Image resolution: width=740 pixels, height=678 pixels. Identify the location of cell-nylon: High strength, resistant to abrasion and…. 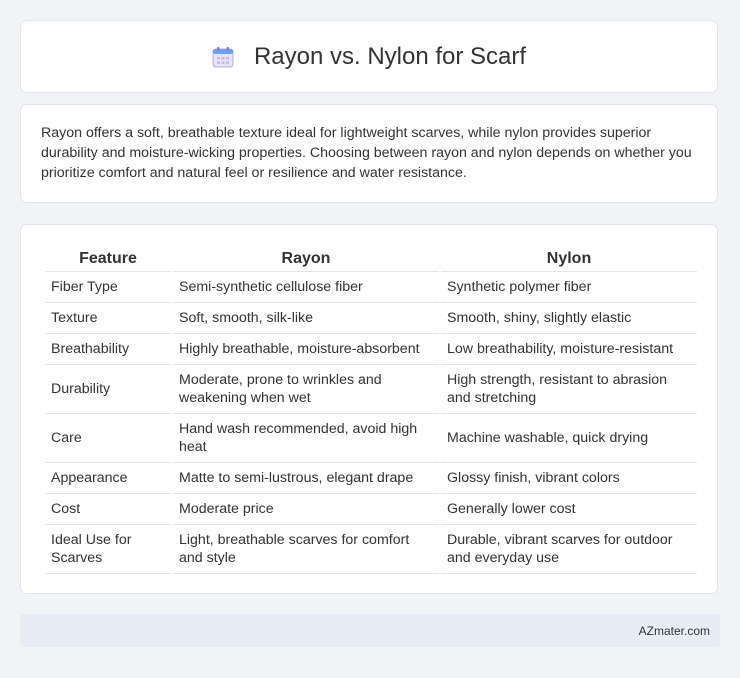
(569, 389).